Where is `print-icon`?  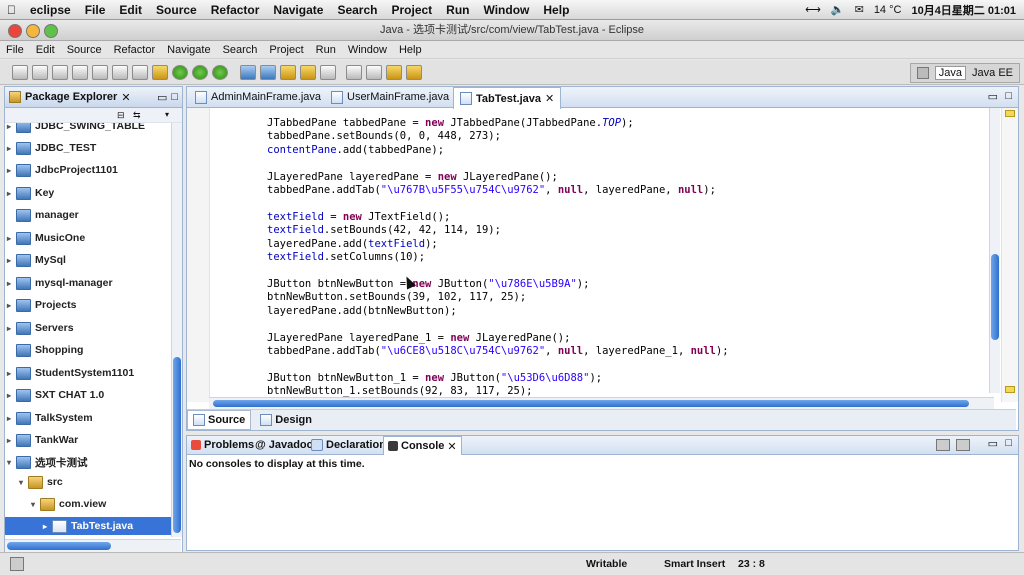
print-icon is located at coordinates (80, 72).